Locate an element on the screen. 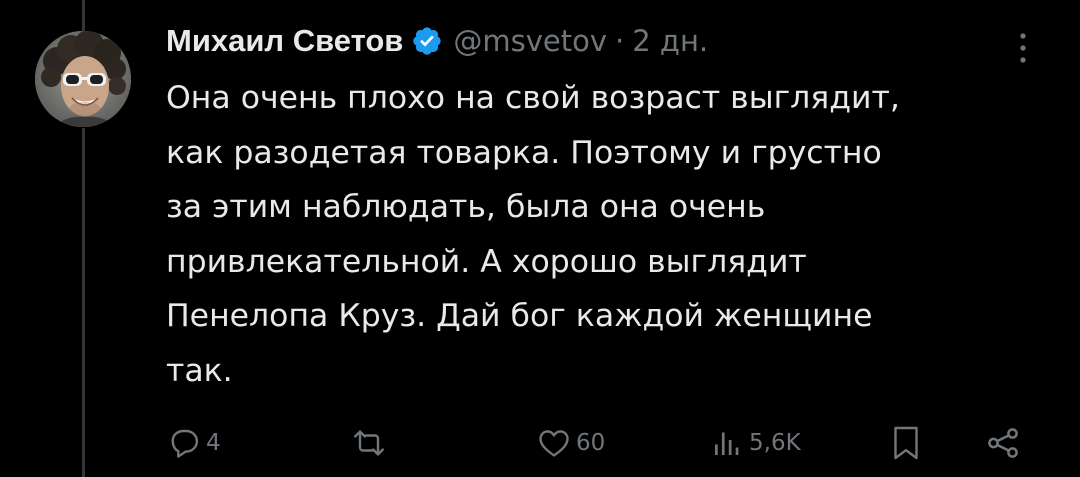 The width and height of the screenshot is (1080, 477). author-handle: @msvetov is located at coordinates (530, 41).